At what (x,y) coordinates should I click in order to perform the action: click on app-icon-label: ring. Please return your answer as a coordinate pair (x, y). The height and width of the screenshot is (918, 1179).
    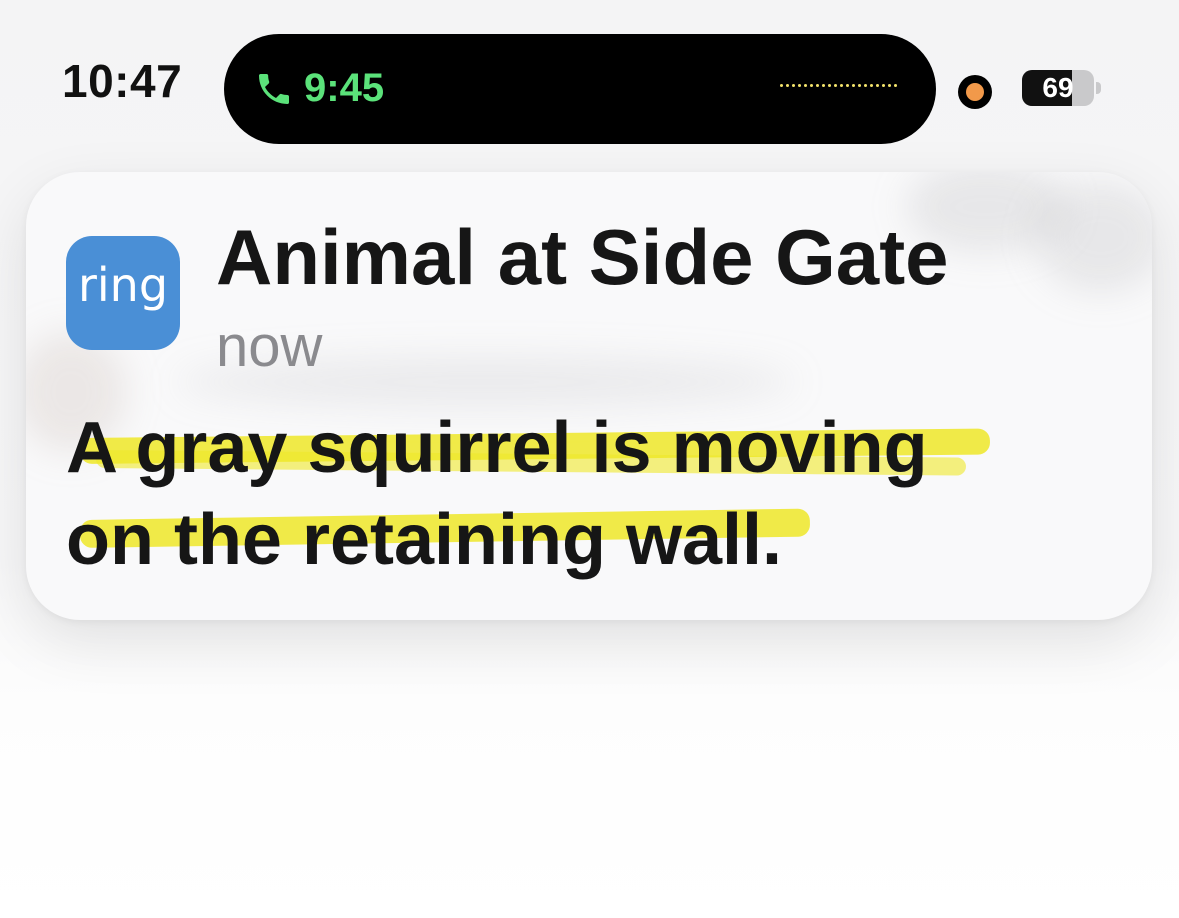
    Looking at the image, I should click on (123, 285).